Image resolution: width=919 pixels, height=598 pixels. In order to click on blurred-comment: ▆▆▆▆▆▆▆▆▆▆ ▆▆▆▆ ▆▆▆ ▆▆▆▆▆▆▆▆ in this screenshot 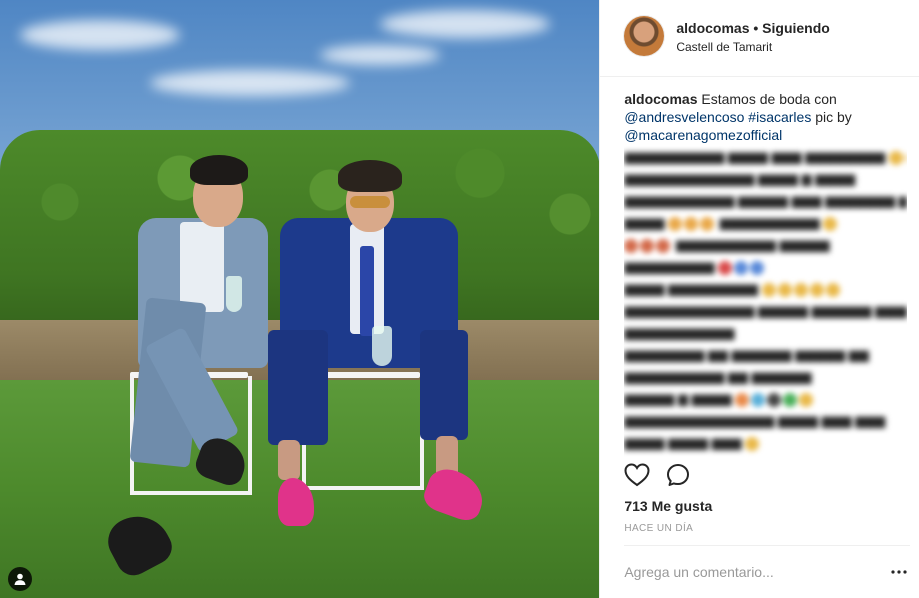, I will do `click(766, 157)`.